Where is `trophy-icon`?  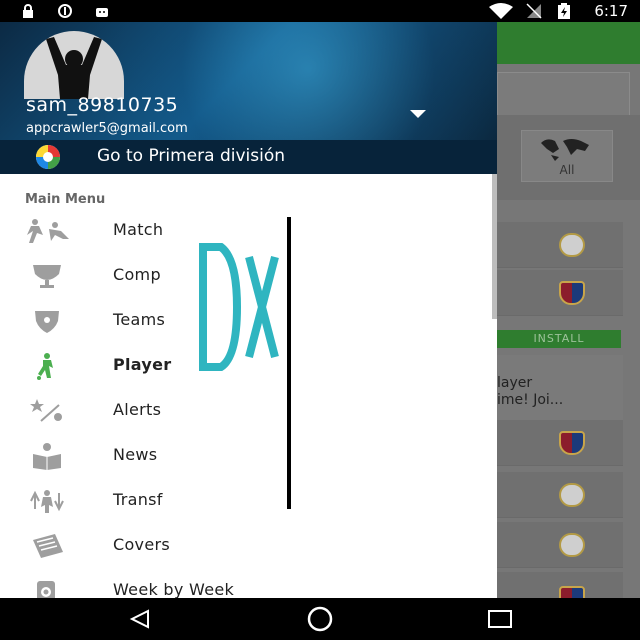
trophy-icon is located at coordinates (47, 276).